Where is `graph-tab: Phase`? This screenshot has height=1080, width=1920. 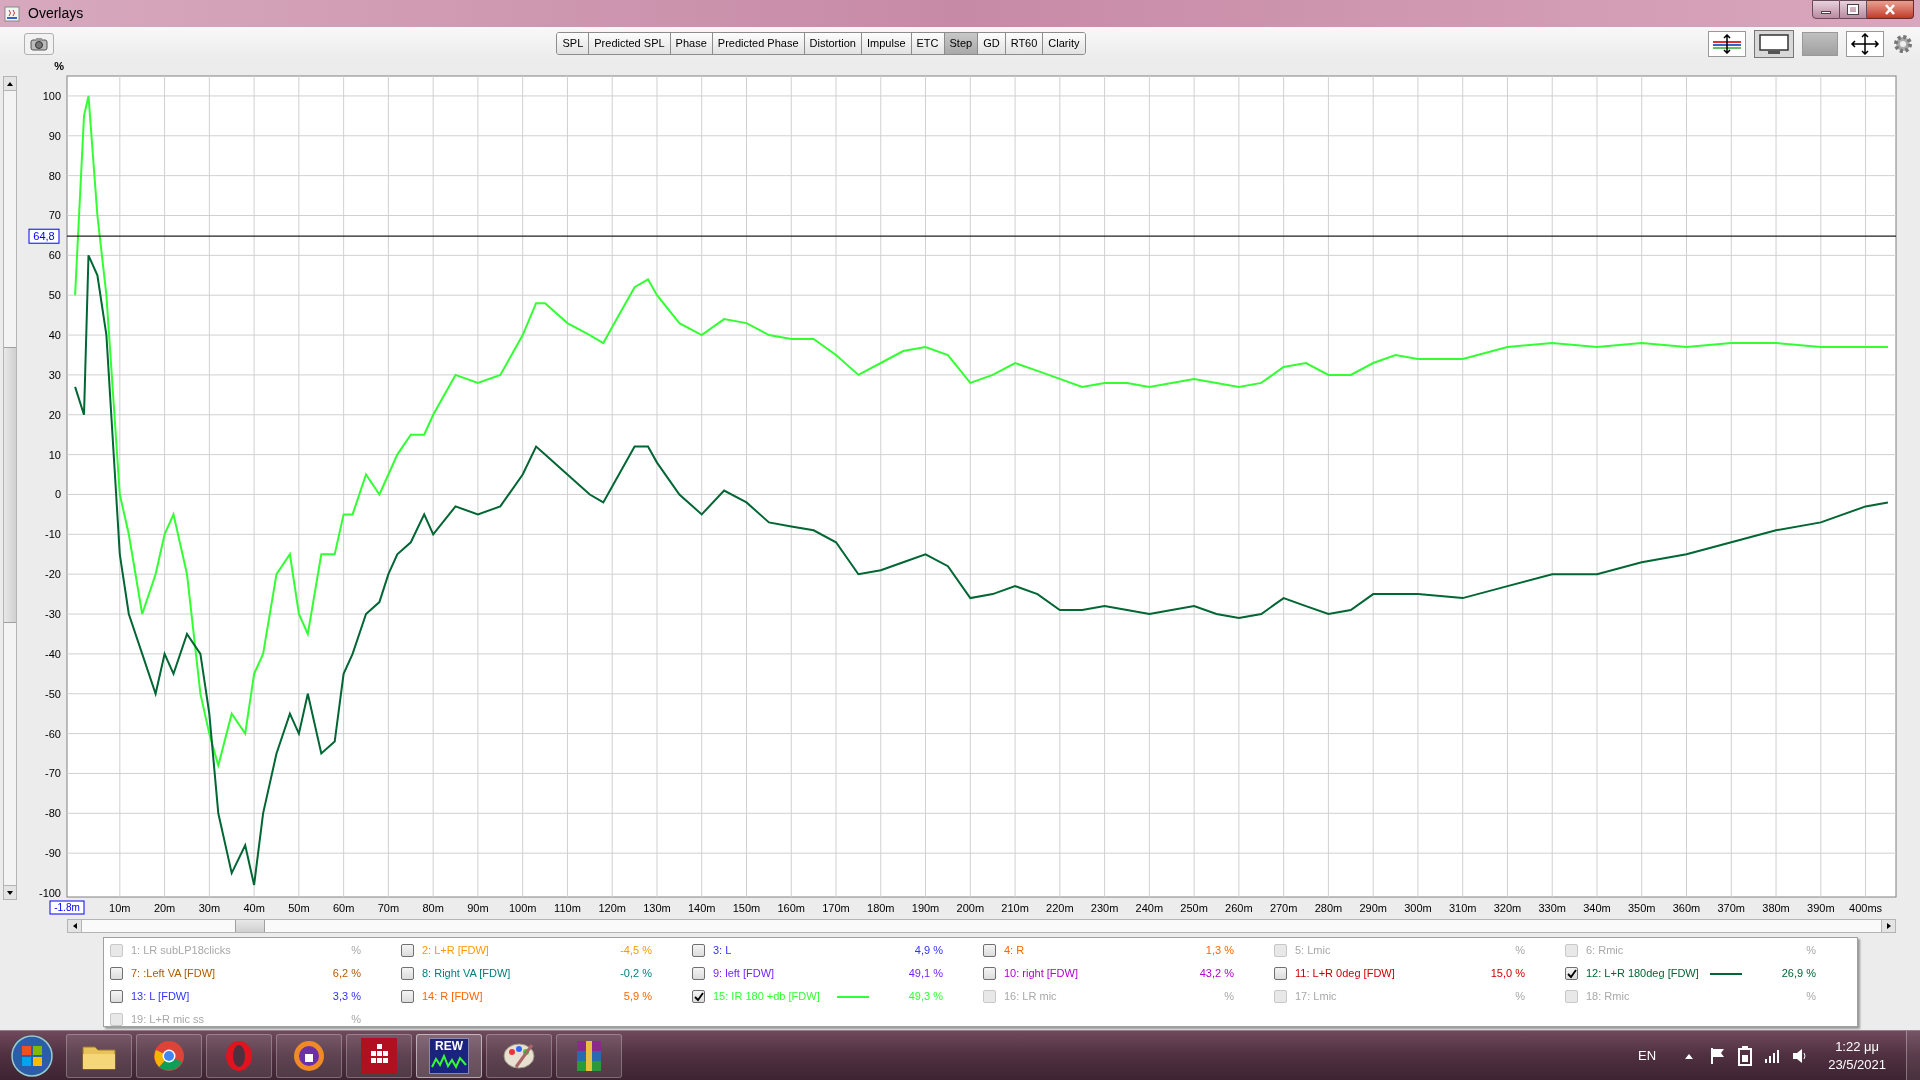
graph-tab: Phase is located at coordinates (690, 43).